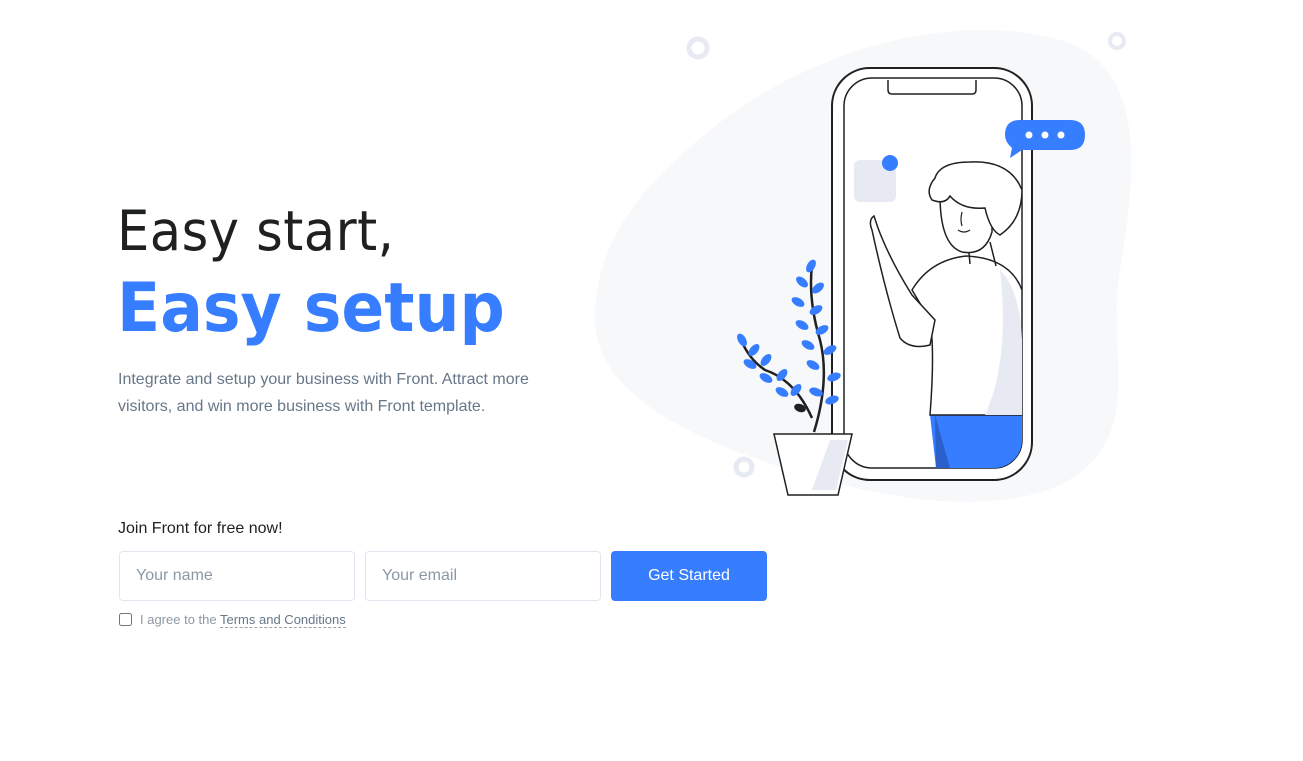 This screenshot has height=761, width=1303. I want to click on get-started-button: Get Started, so click(689, 576).